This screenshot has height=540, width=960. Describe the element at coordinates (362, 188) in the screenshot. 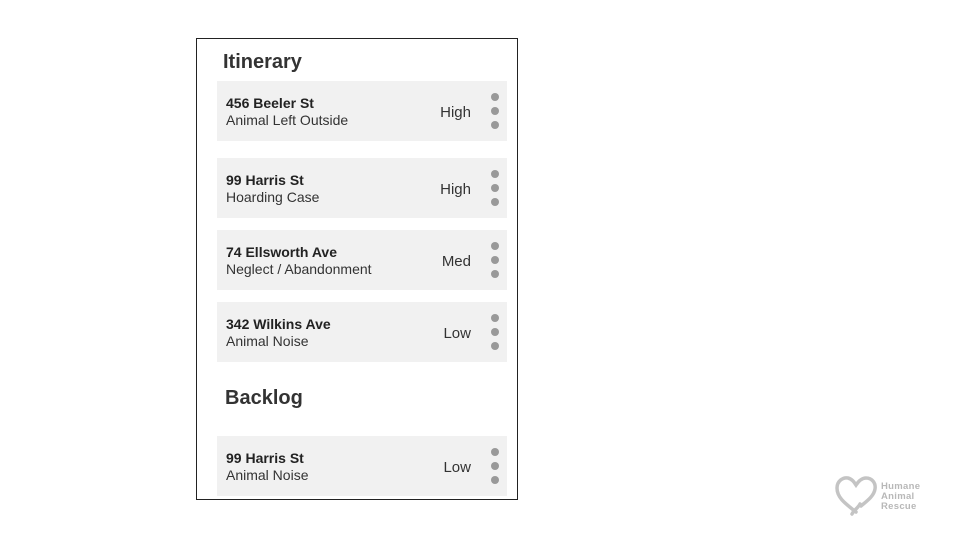

I see `itinerary-case-card: 99 Harris St Hoarding Case High` at that location.